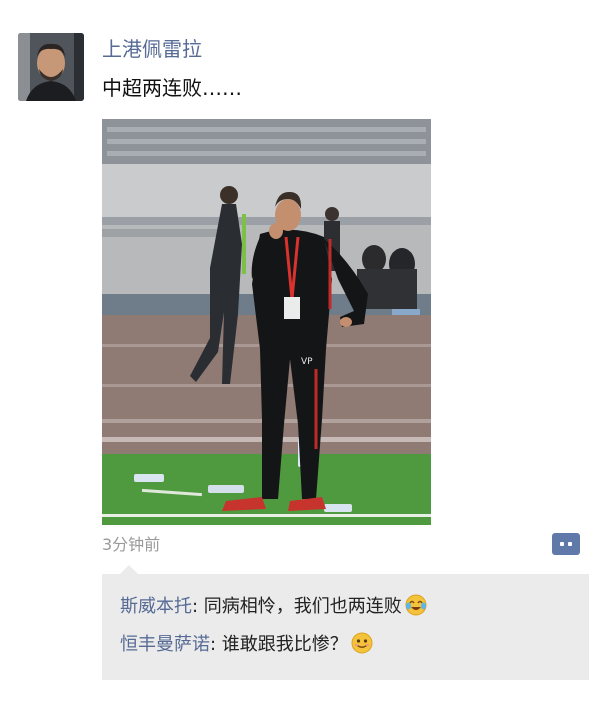  Describe the element at coordinates (345, 627) in the screenshot. I see `comments-panel: 斯威本托: 同病相怜，我们也两连败 恒丰曼萨诺: 谁敢跟我比惨？` at that location.